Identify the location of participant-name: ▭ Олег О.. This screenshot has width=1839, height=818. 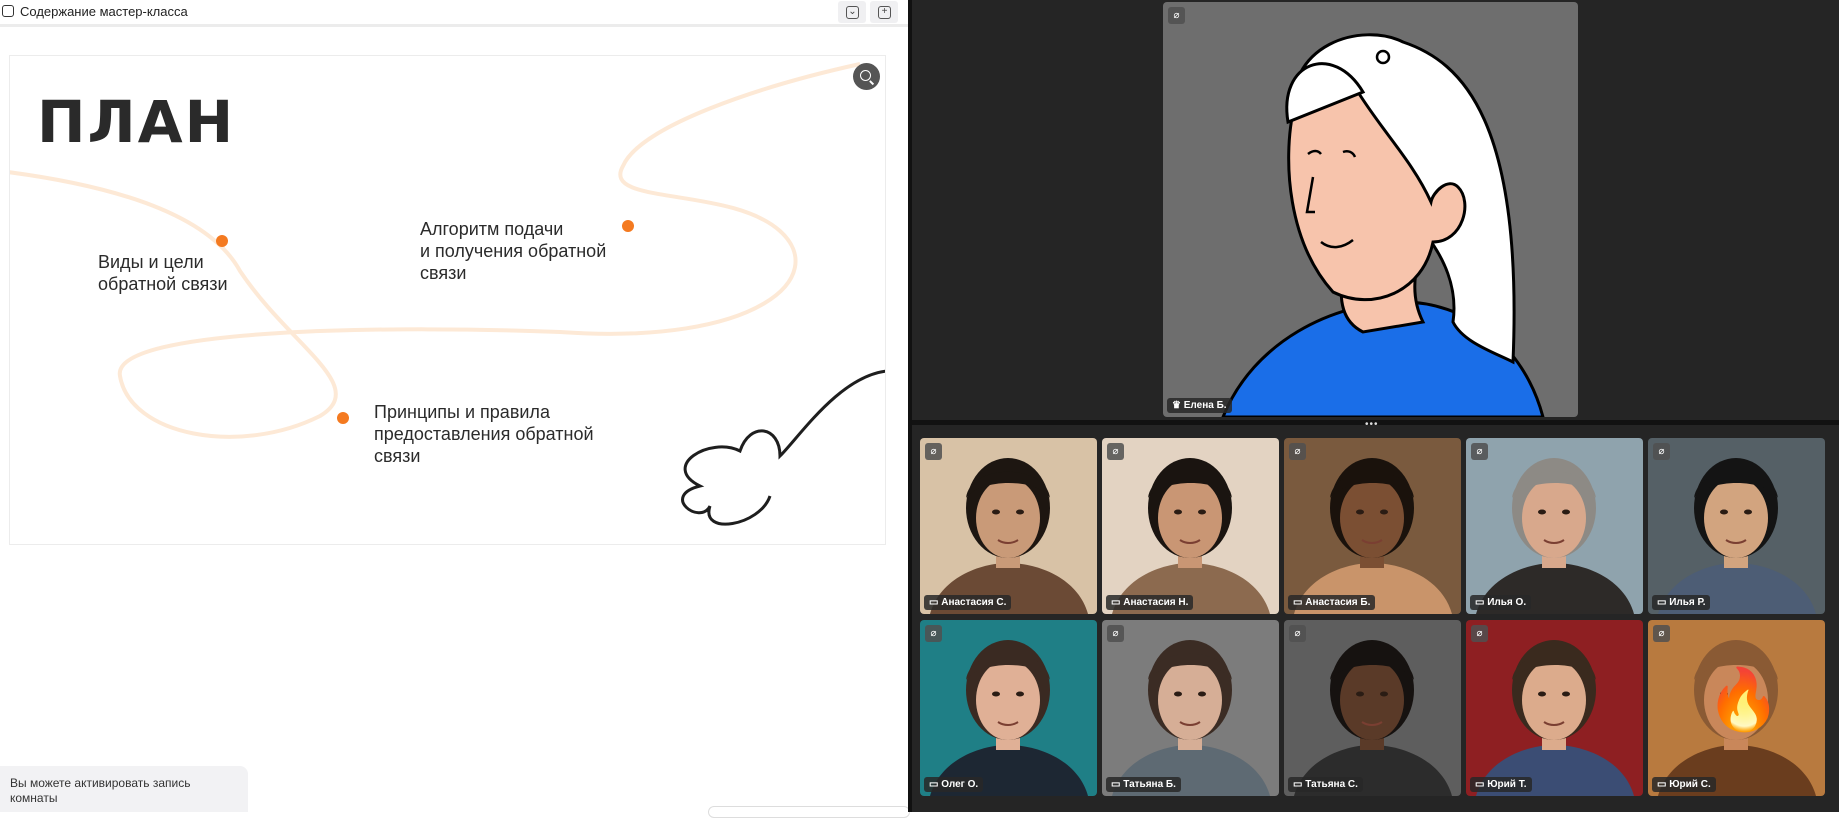
(954, 784).